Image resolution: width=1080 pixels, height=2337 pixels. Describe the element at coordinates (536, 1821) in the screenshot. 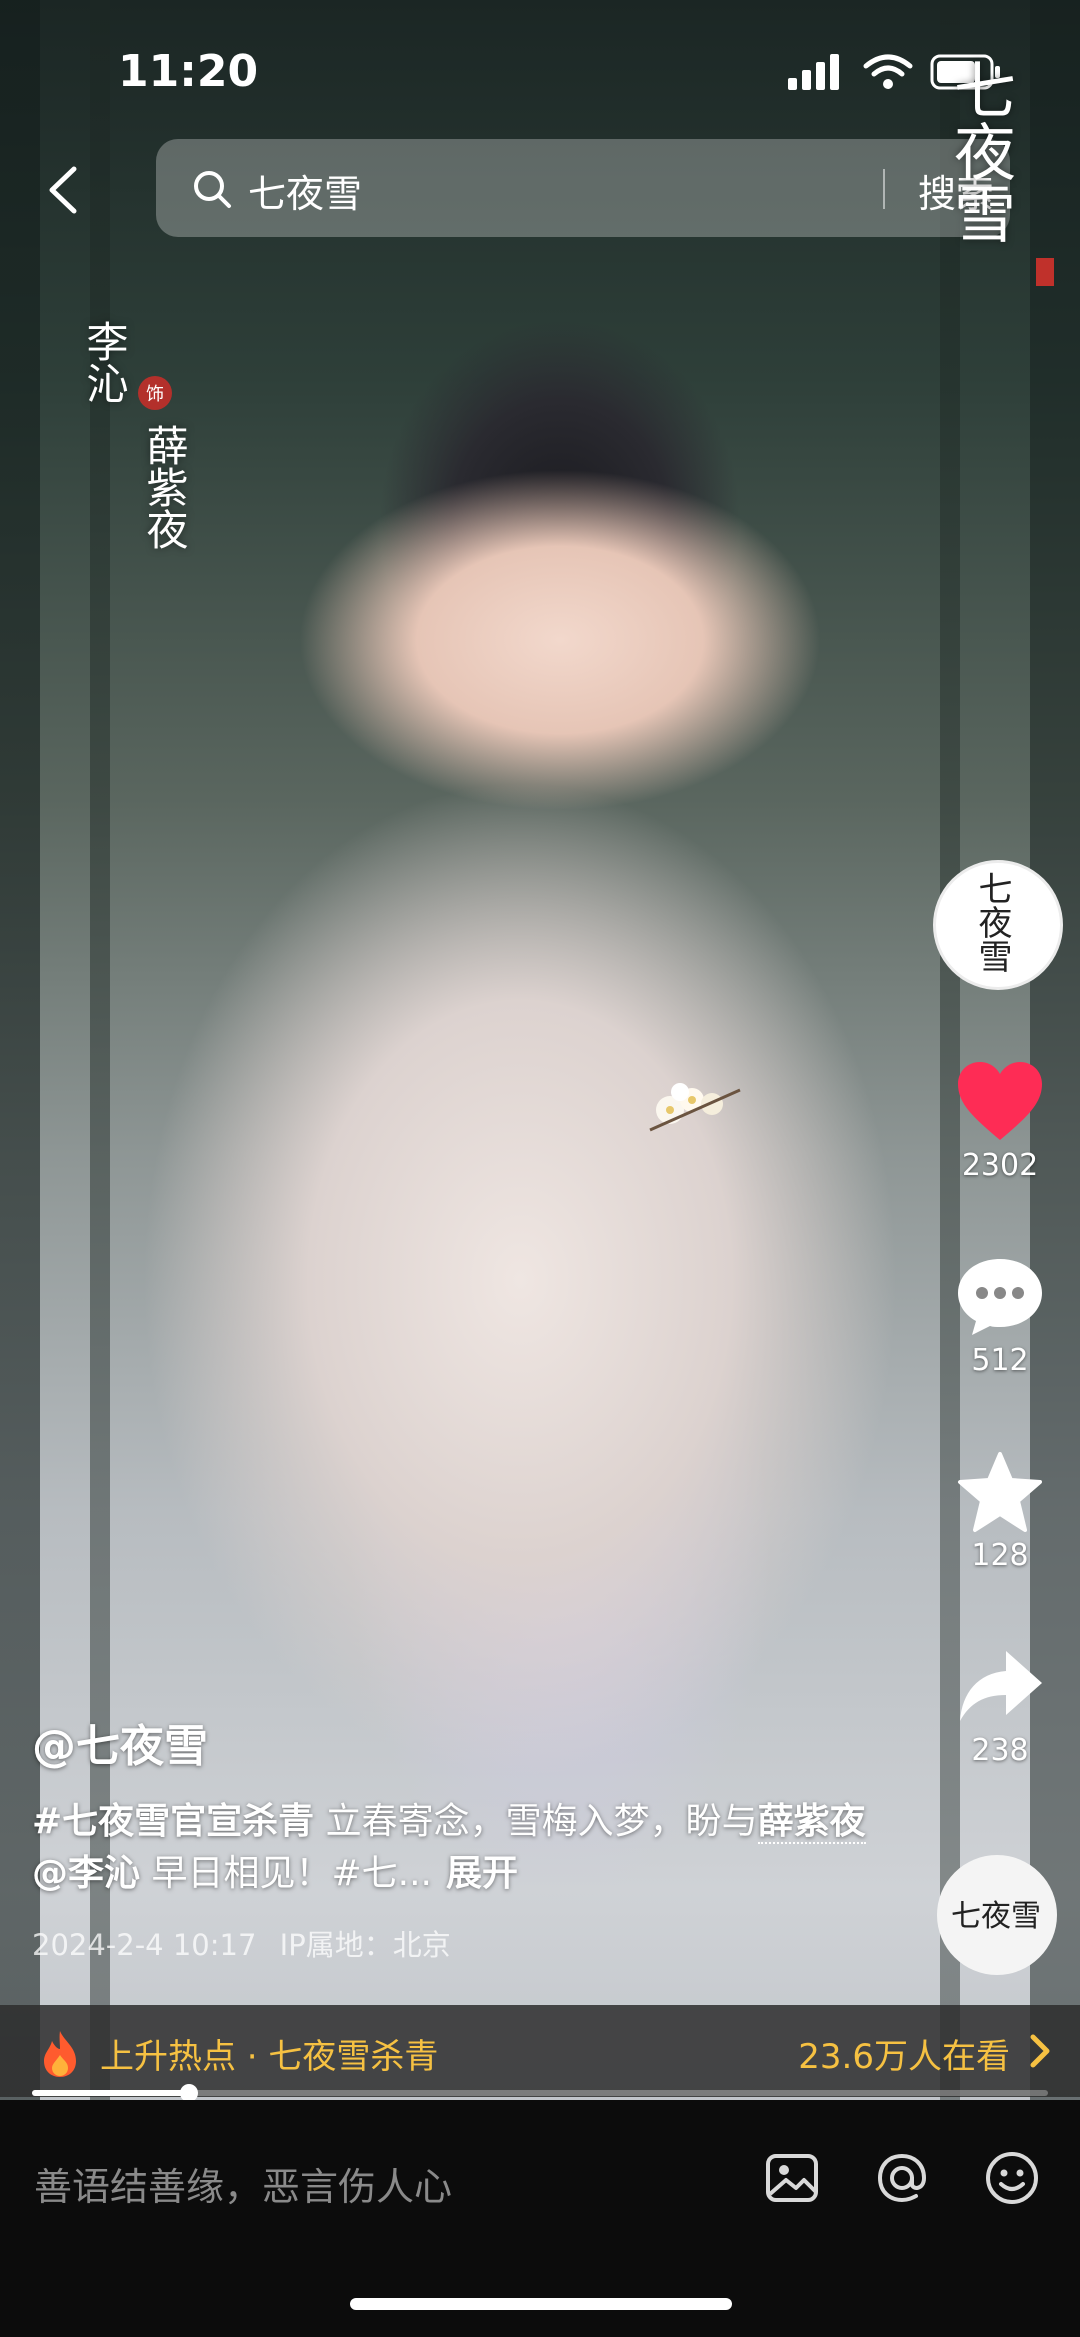

I see `desc-text: 立春寄念，雪梅入梦，盼与` at that location.